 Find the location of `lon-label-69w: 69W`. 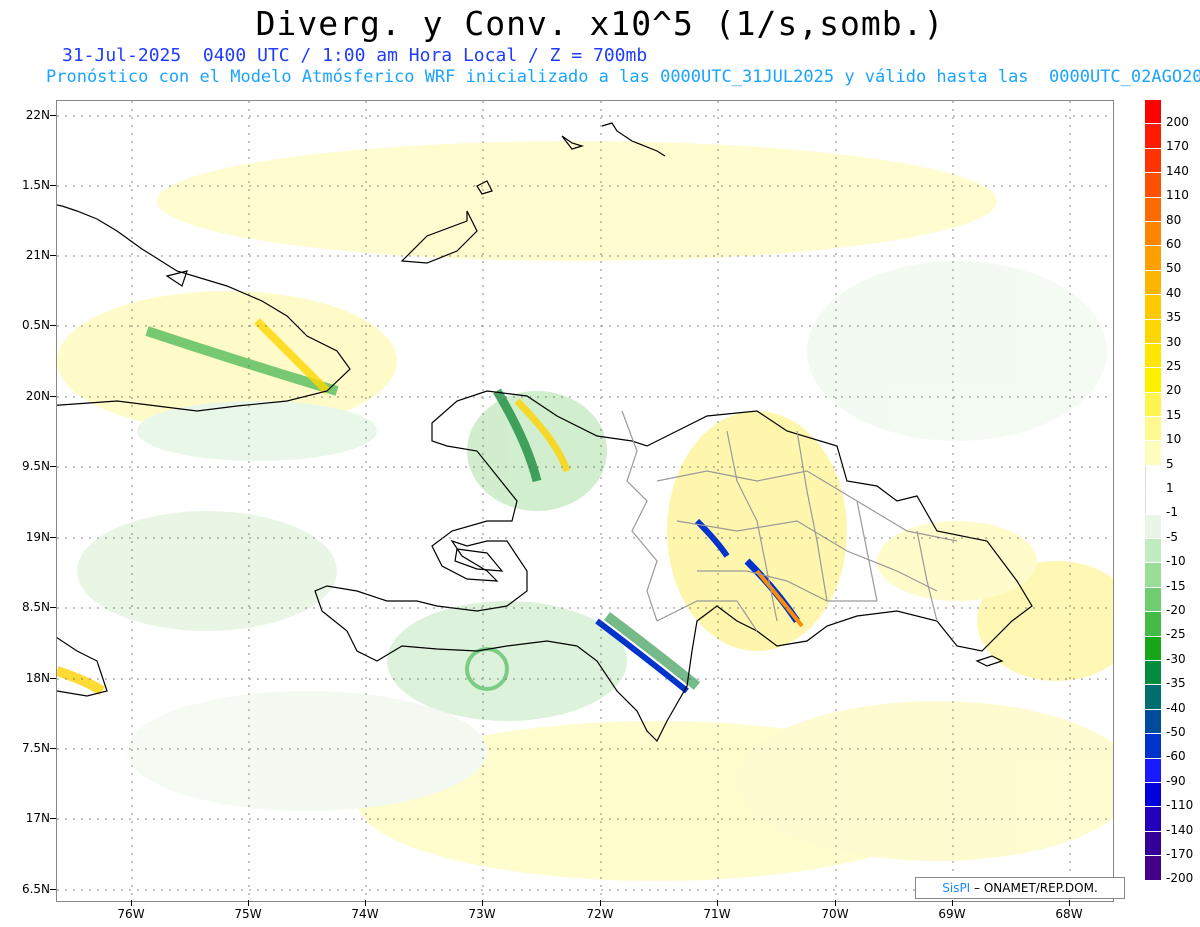

lon-label-69w: 69W is located at coordinates (952, 914).